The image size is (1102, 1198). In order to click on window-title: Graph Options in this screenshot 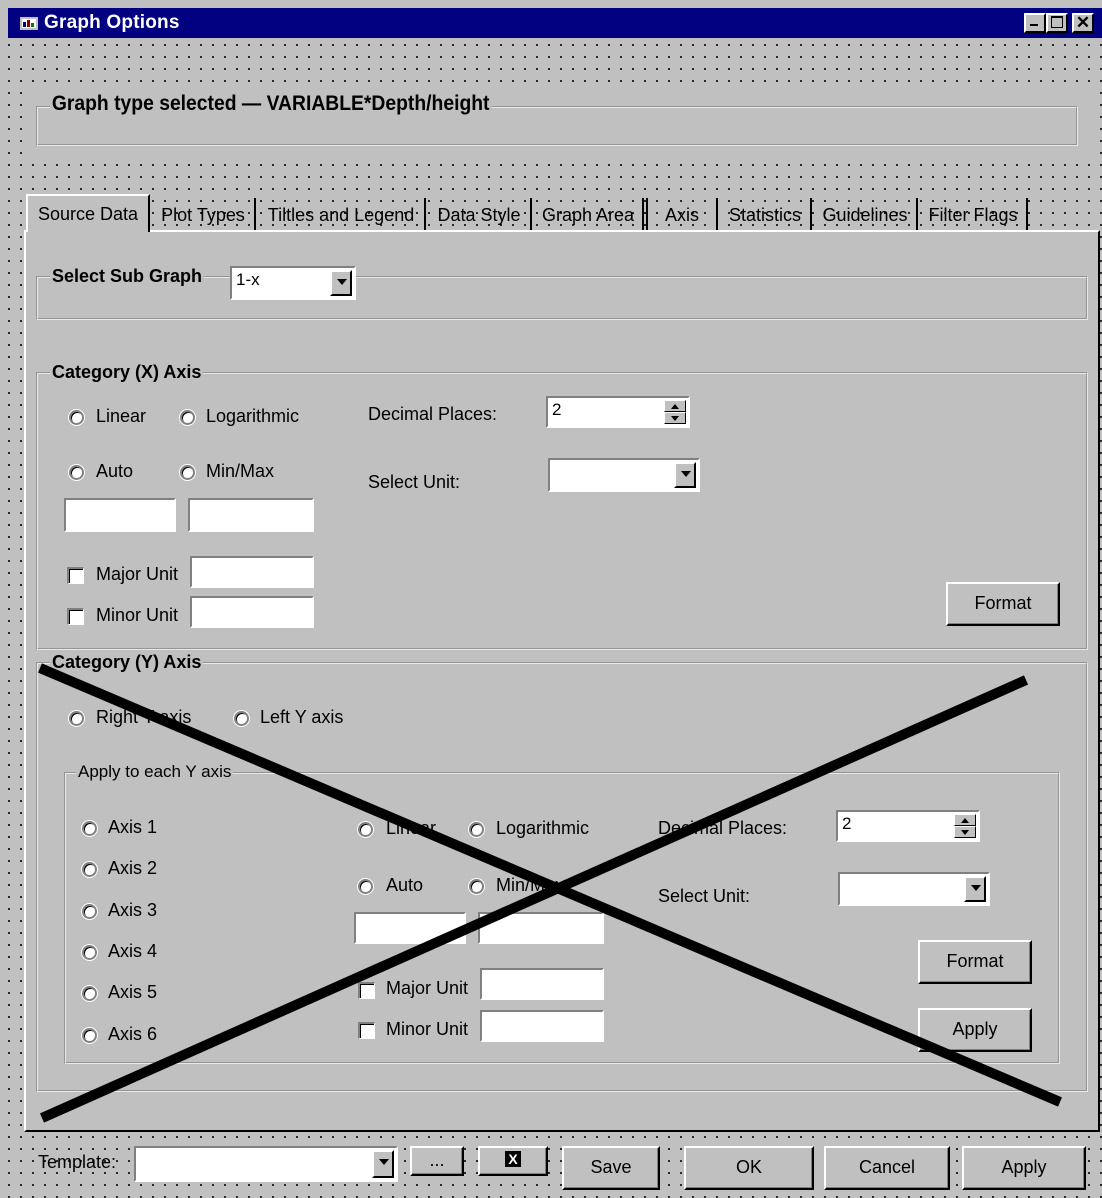, I will do `click(112, 22)`.